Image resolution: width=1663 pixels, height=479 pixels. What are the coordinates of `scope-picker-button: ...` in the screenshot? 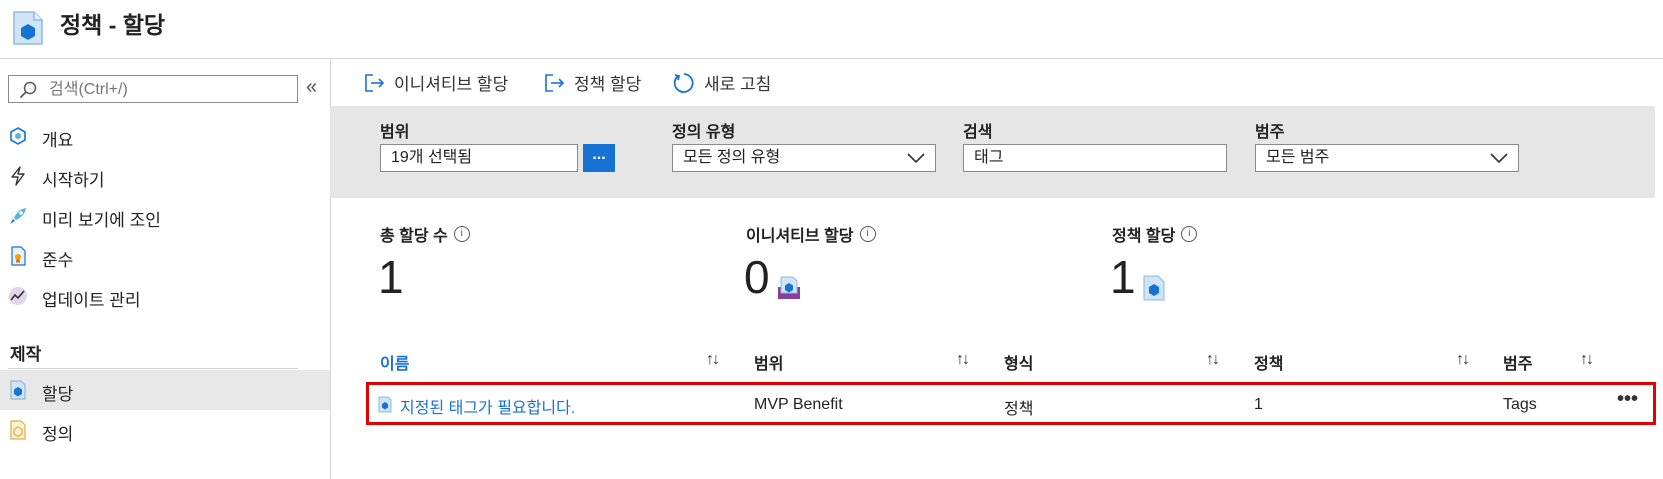 It's located at (599, 158).